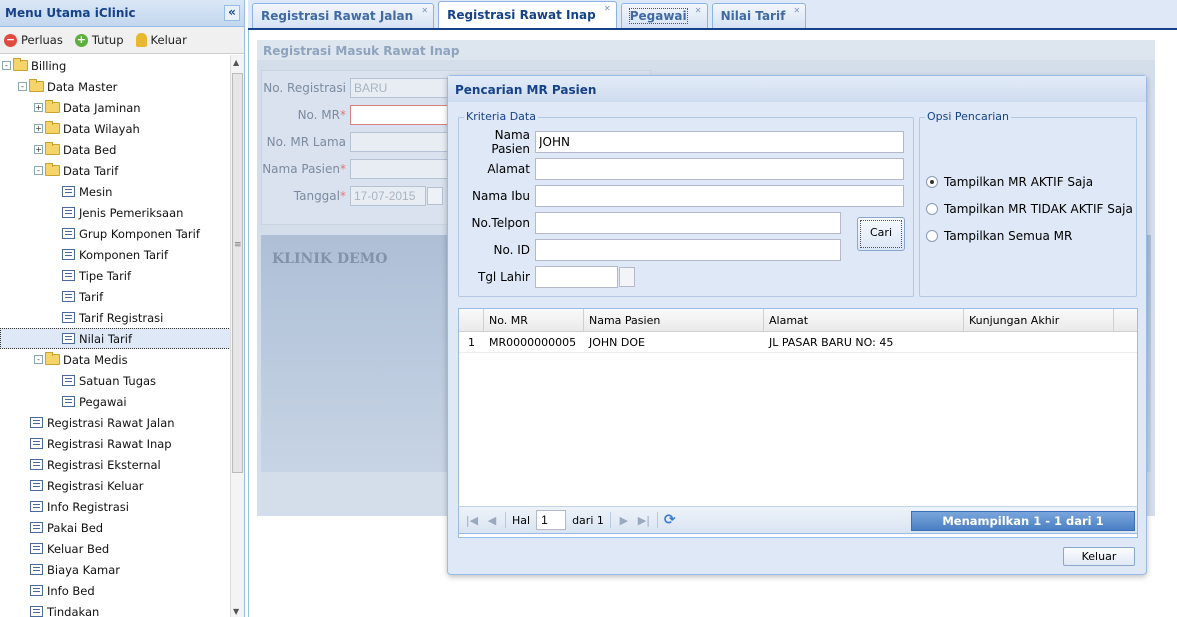 The width and height of the screenshot is (1177, 617). I want to click on tree-item-komponen-tarif: Komponen Tarif, so click(115, 254).